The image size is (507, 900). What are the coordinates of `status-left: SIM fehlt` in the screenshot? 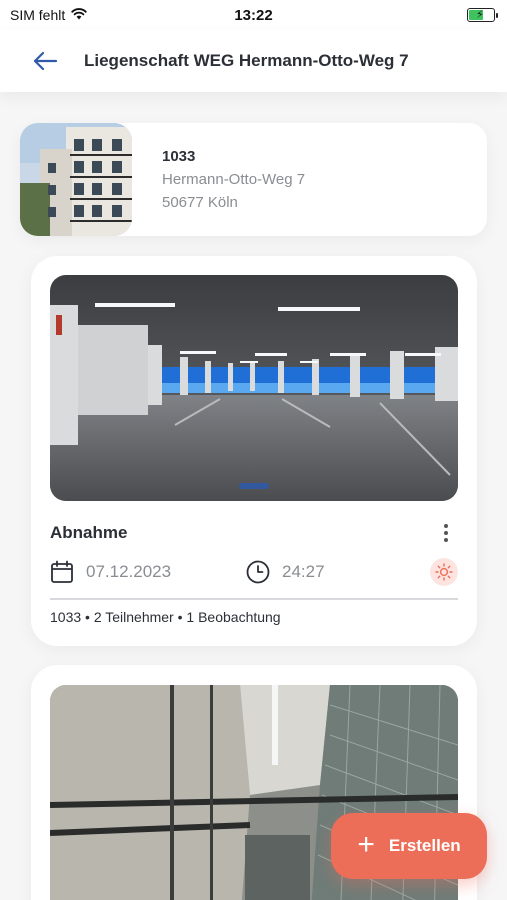 It's located at (48, 15).